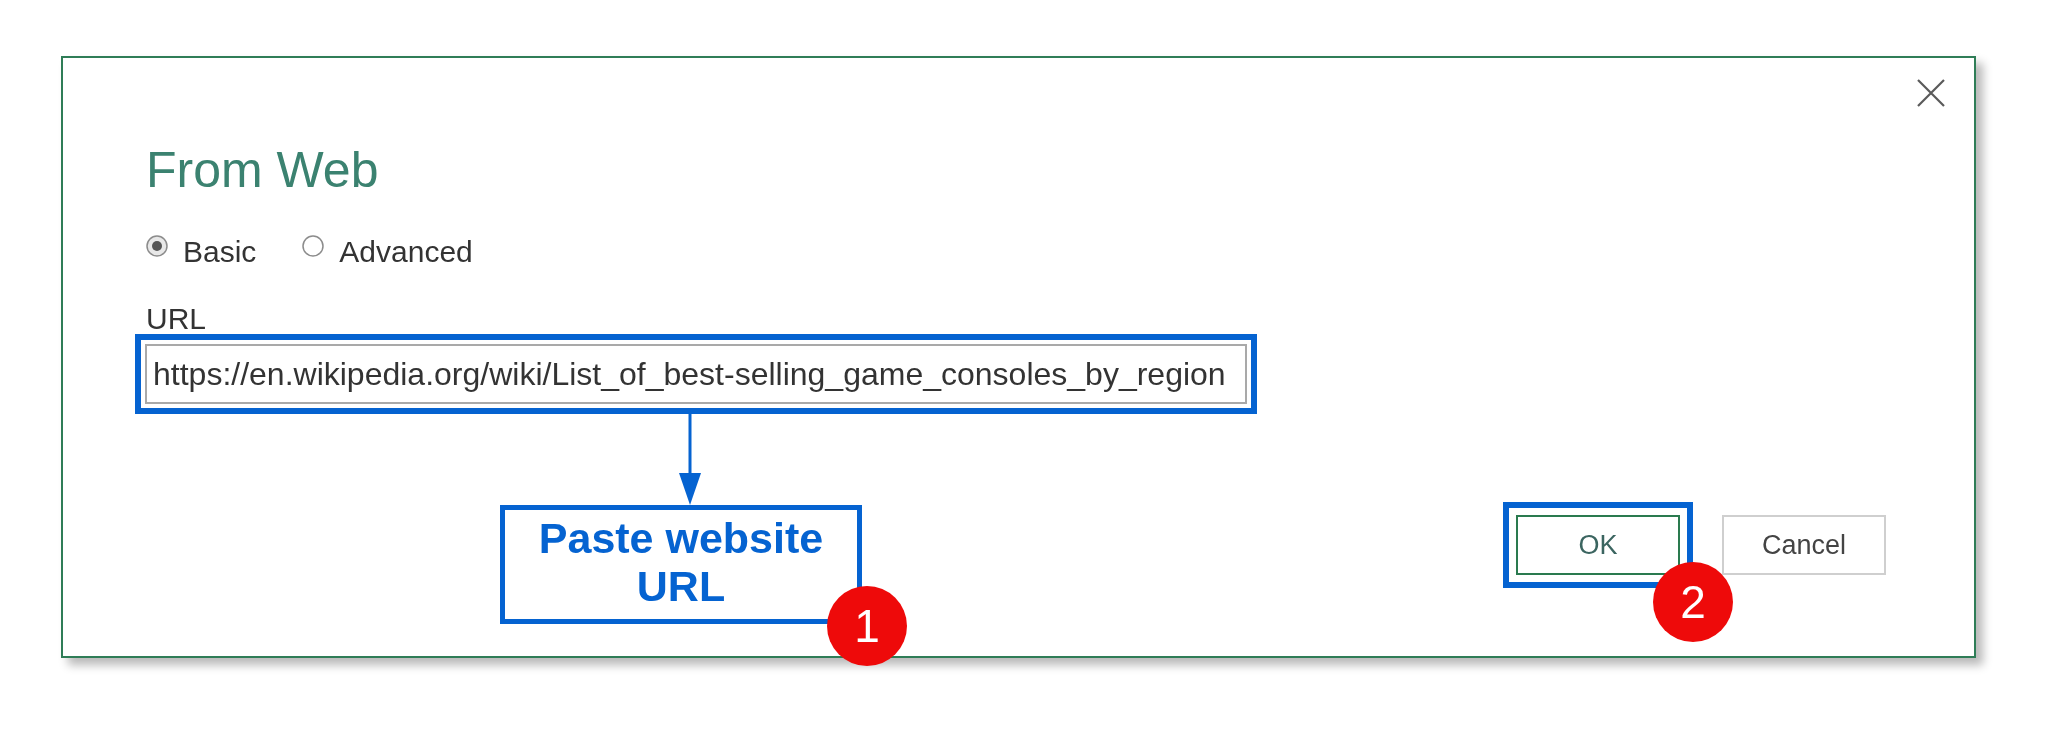 Image resolution: width=2048 pixels, height=735 pixels. I want to click on ok-button: OK, so click(1598, 545).